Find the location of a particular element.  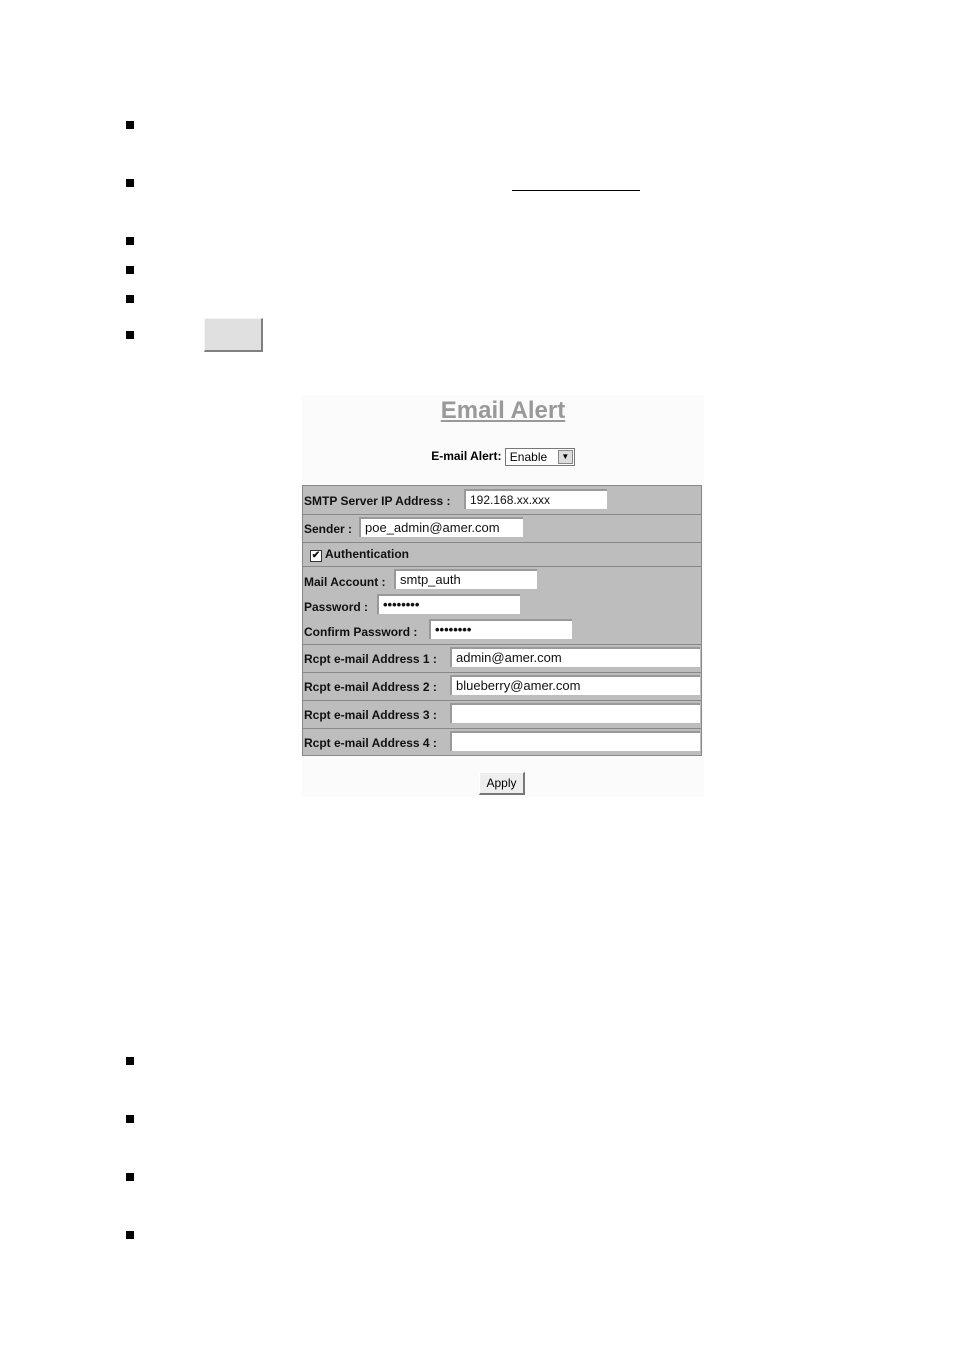

rcpt-input-2: blueberry@amer.com is located at coordinates (575, 685).